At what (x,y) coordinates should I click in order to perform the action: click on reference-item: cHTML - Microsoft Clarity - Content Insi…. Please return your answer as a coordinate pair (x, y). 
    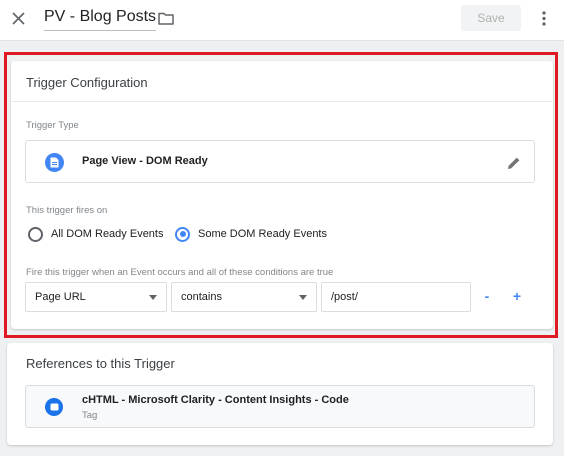
    Looking at the image, I should click on (280, 406).